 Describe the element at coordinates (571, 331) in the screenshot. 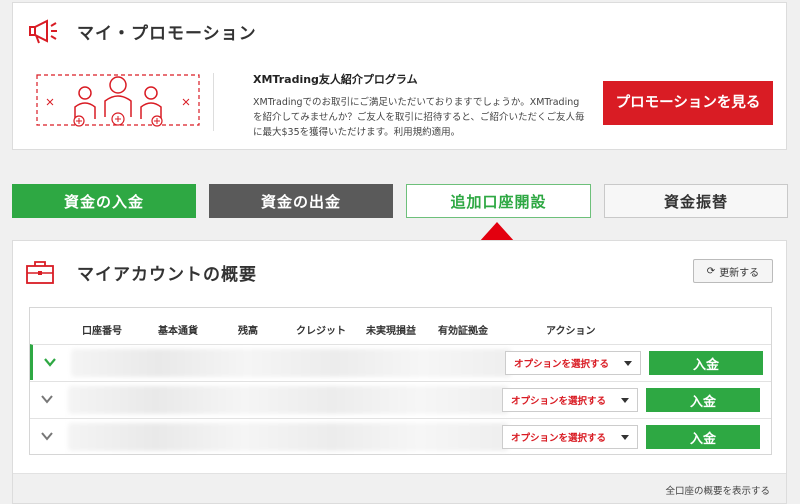

I see `column-header: アクション` at that location.